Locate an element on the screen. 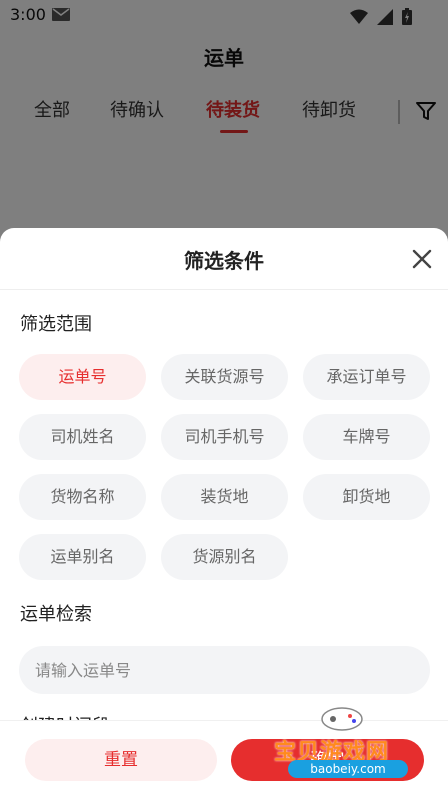 This screenshot has height=796, width=448. chip-goods-name: 货物名称 is located at coordinates (82, 497).